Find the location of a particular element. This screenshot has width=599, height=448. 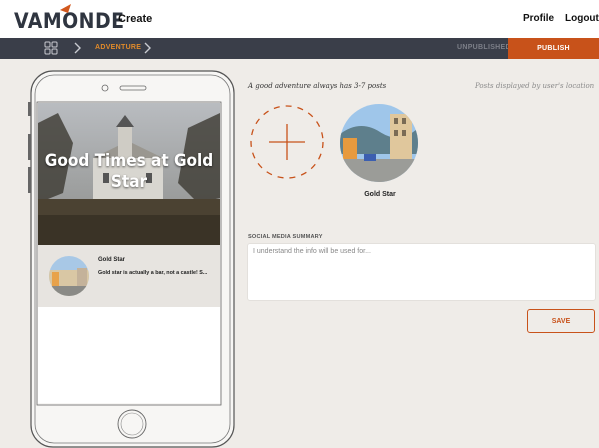

social-summary-label: SOCIAL MEDIA SUMMARY is located at coordinates (285, 237).